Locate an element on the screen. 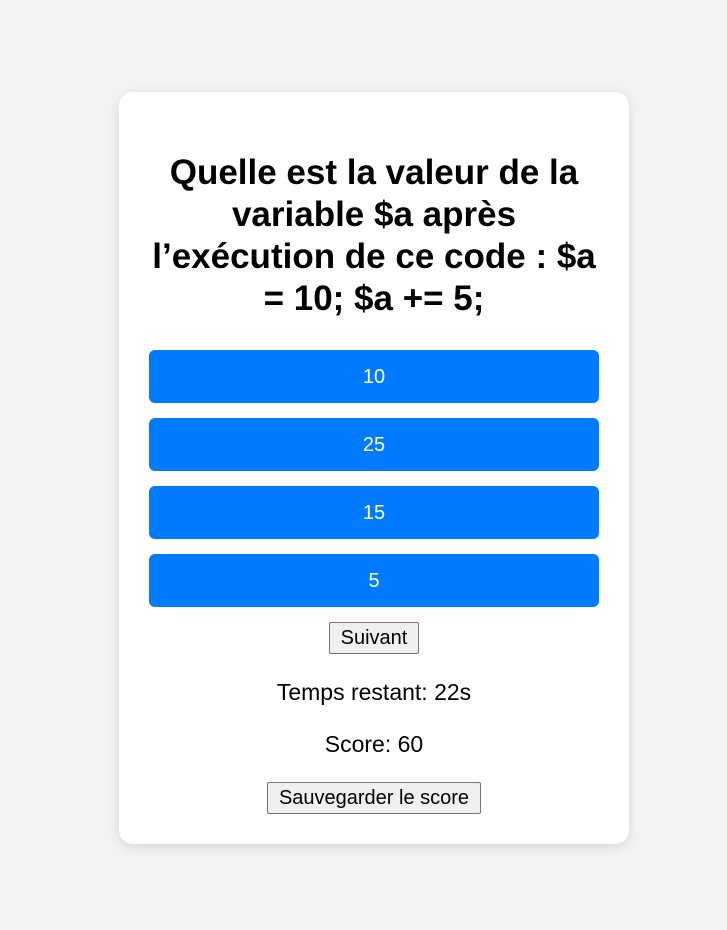 This screenshot has height=930, width=727. save-score-button: Sauvegarder le score is located at coordinates (374, 798).